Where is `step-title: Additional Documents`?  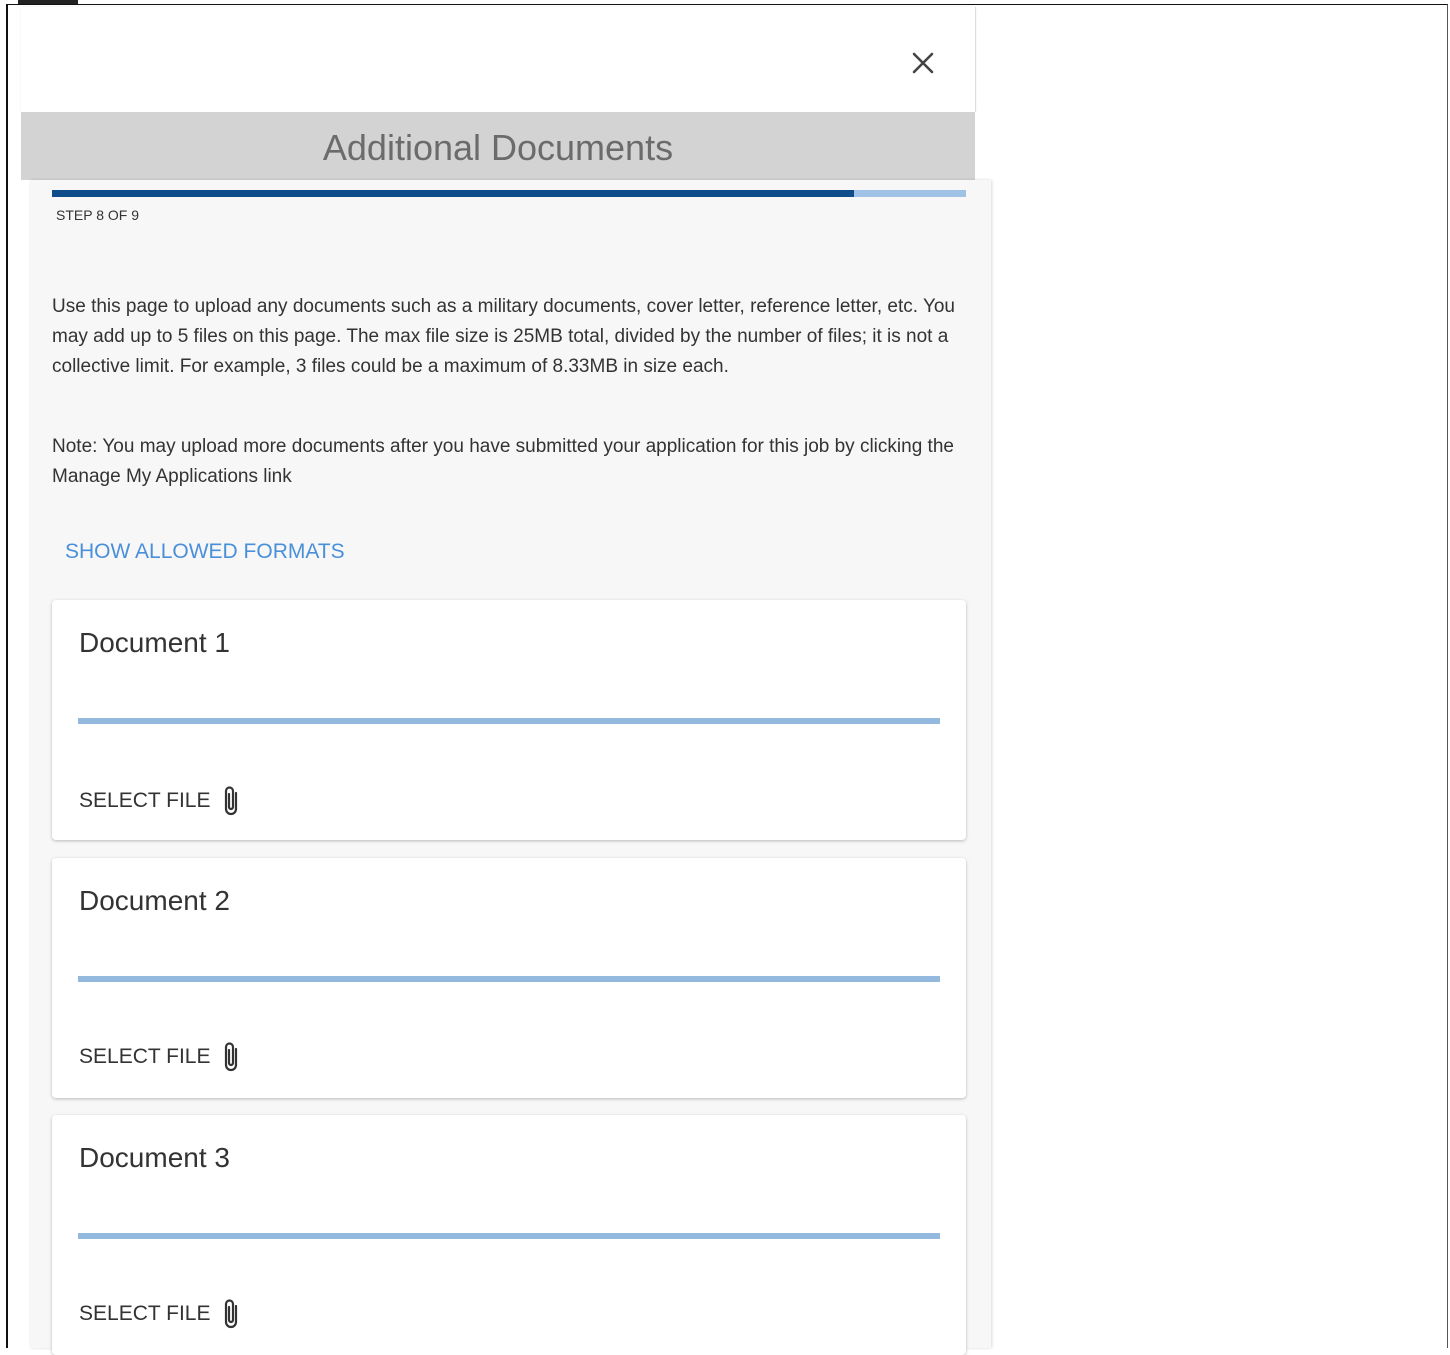 step-title: Additional Documents is located at coordinates (498, 147).